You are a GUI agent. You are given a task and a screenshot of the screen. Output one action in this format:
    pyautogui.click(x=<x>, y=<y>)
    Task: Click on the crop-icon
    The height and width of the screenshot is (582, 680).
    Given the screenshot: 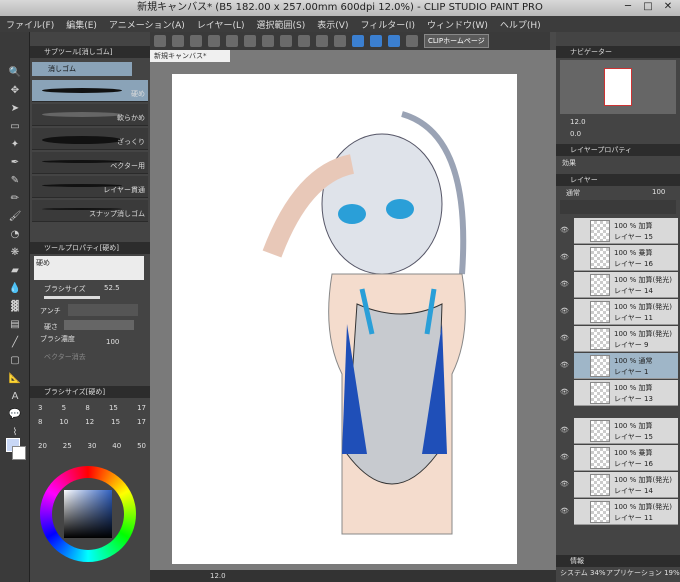 What is the action you would take?
    pyautogui.click(x=340, y=41)
    